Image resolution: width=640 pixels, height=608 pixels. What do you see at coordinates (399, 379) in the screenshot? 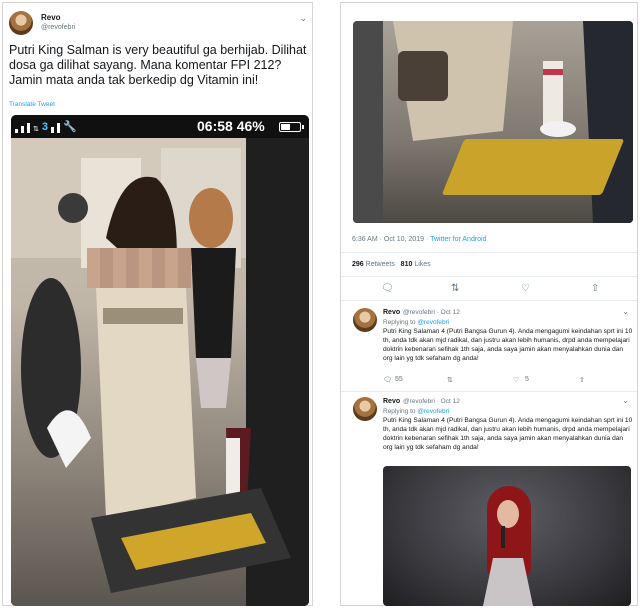
I see `reply-count: 55` at bounding box center [399, 379].